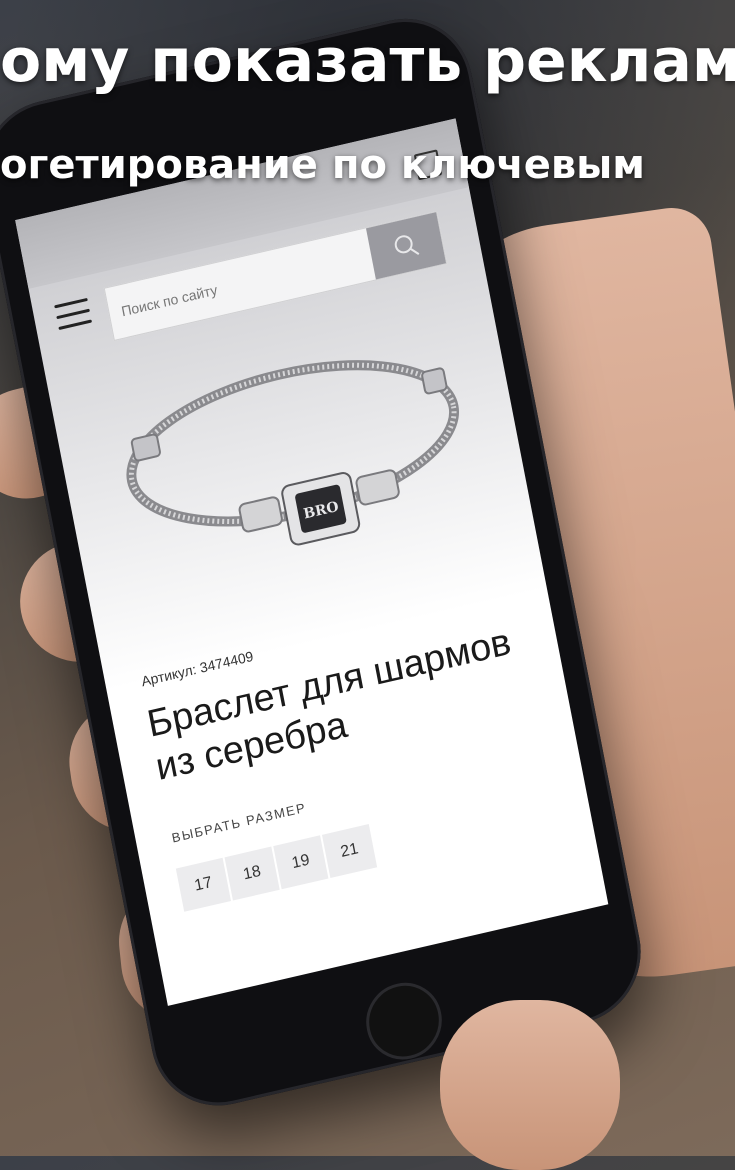 The image size is (735, 1170). Describe the element at coordinates (301, 862) in the screenshot. I see `size-option: 19` at that location.